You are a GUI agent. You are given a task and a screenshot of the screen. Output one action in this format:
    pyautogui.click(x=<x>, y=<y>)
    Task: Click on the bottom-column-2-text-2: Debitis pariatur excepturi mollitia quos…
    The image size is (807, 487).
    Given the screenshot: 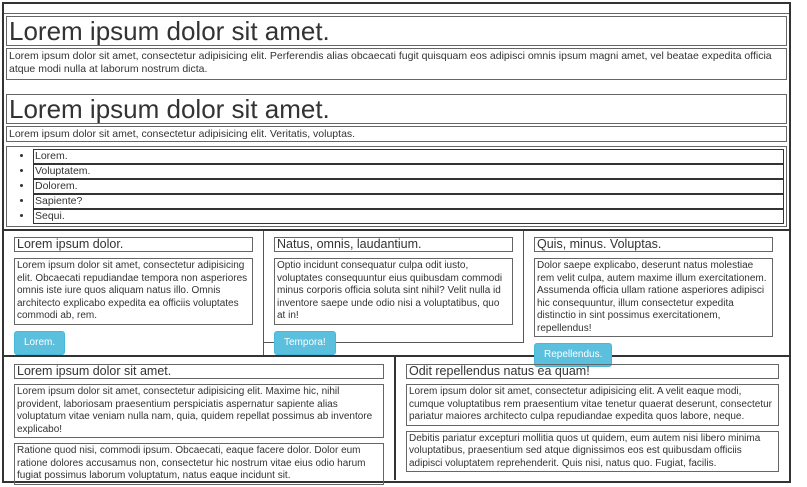 What is the action you would take?
    pyautogui.click(x=592, y=451)
    